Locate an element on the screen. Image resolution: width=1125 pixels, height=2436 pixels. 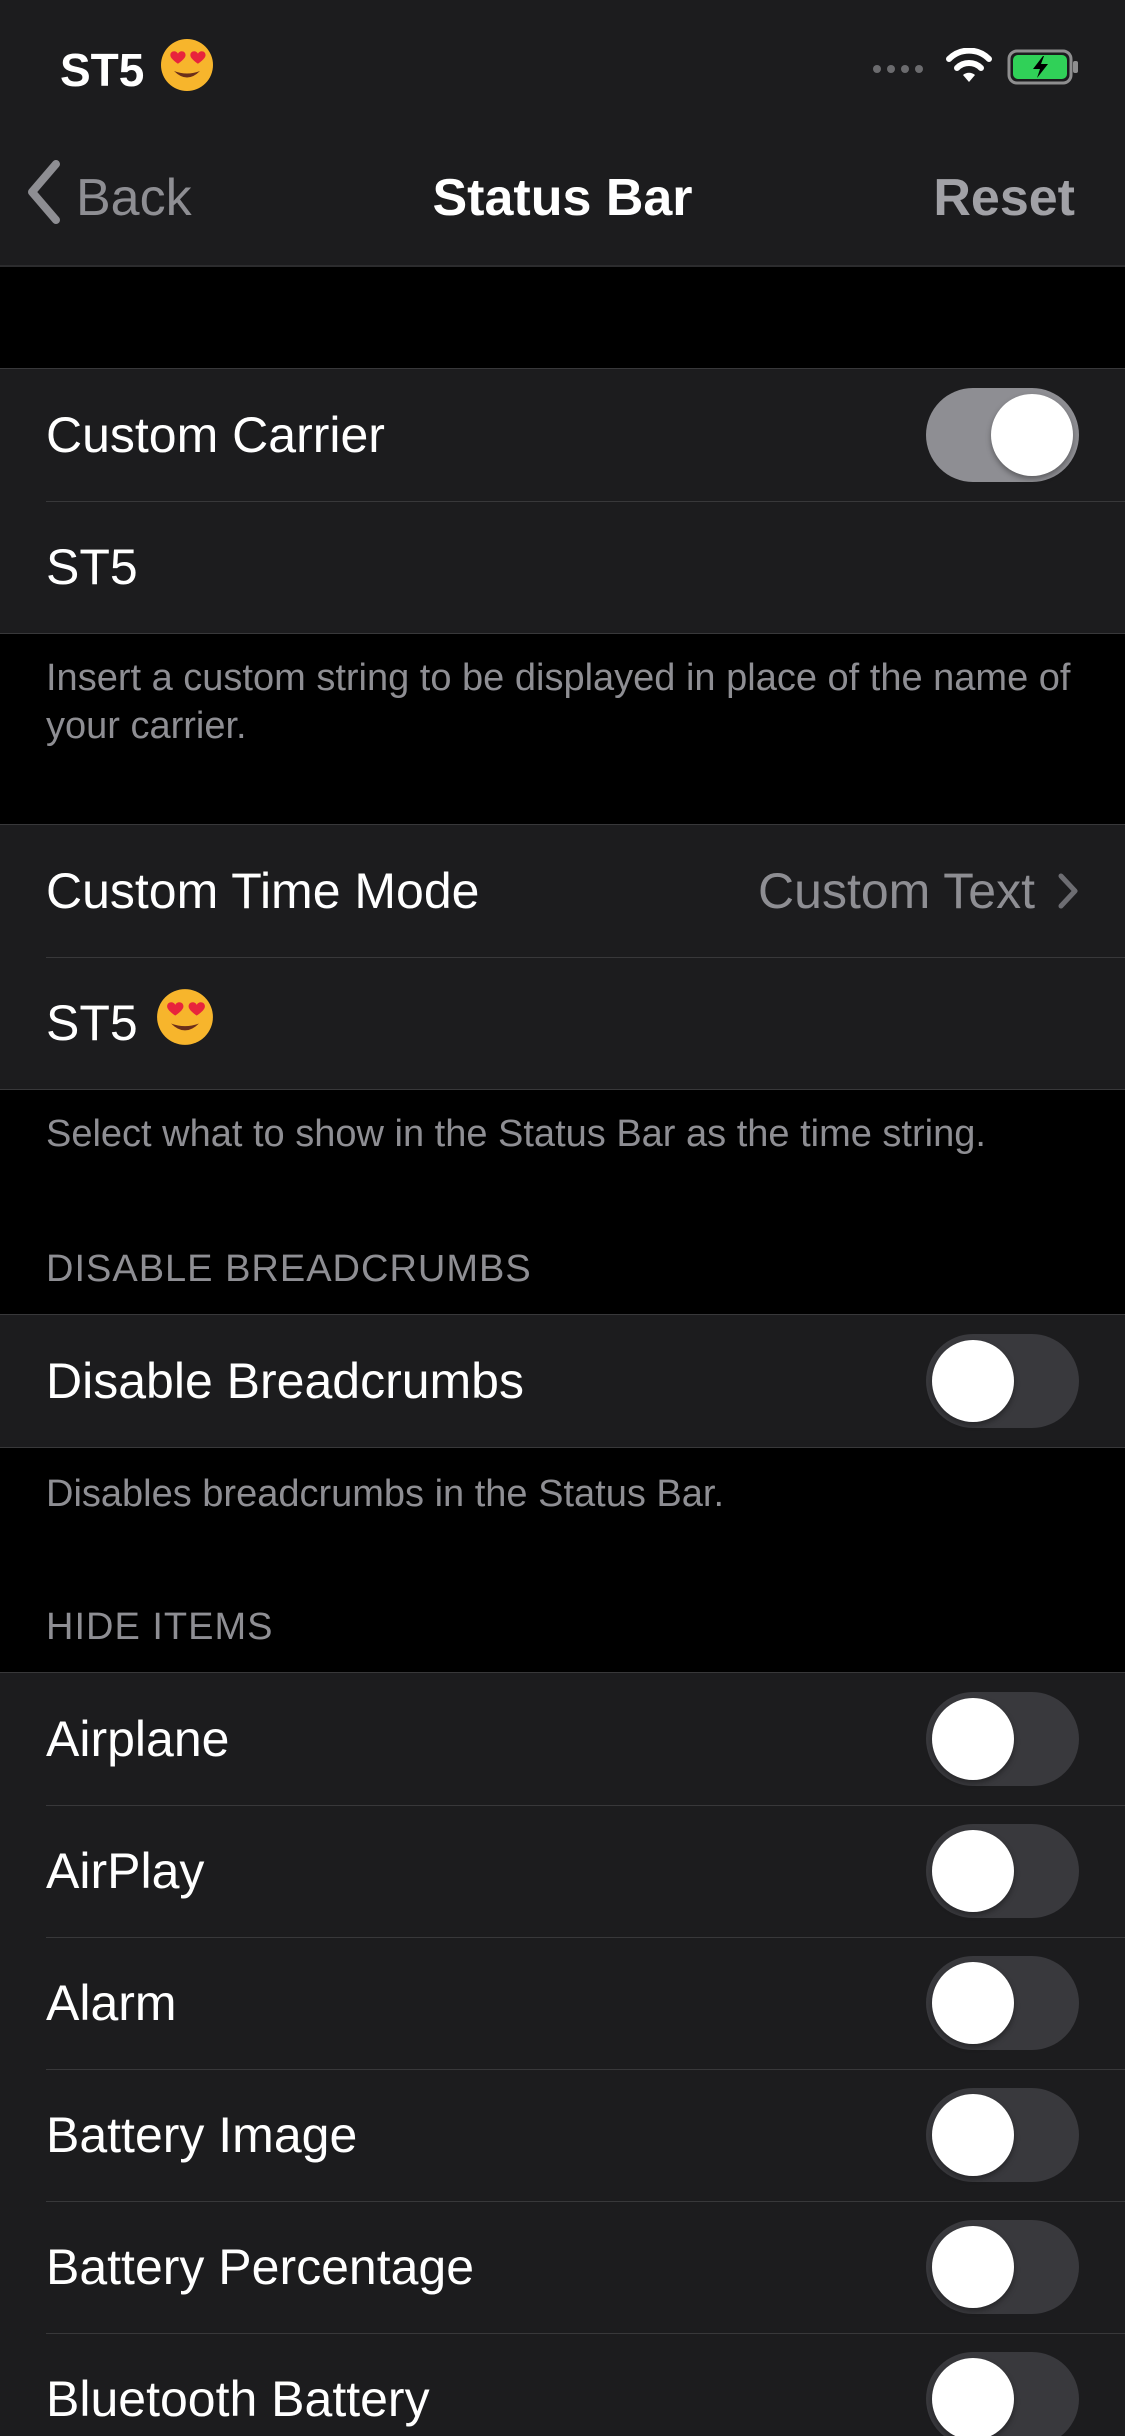
custom-time-text-value: ST5 is located at coordinates (92, 1023).